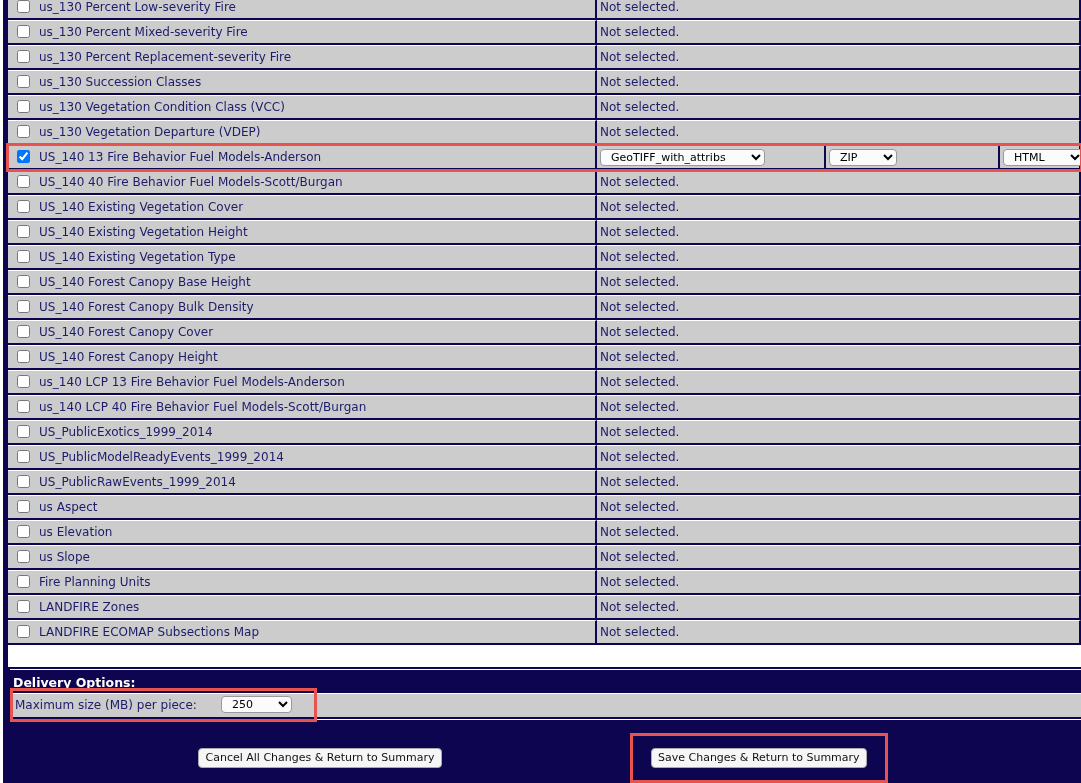 Image resolution: width=1081 pixels, height=783 pixels. I want to click on layer-name: US_140 Existing Vegetation Cover, so click(141, 207).